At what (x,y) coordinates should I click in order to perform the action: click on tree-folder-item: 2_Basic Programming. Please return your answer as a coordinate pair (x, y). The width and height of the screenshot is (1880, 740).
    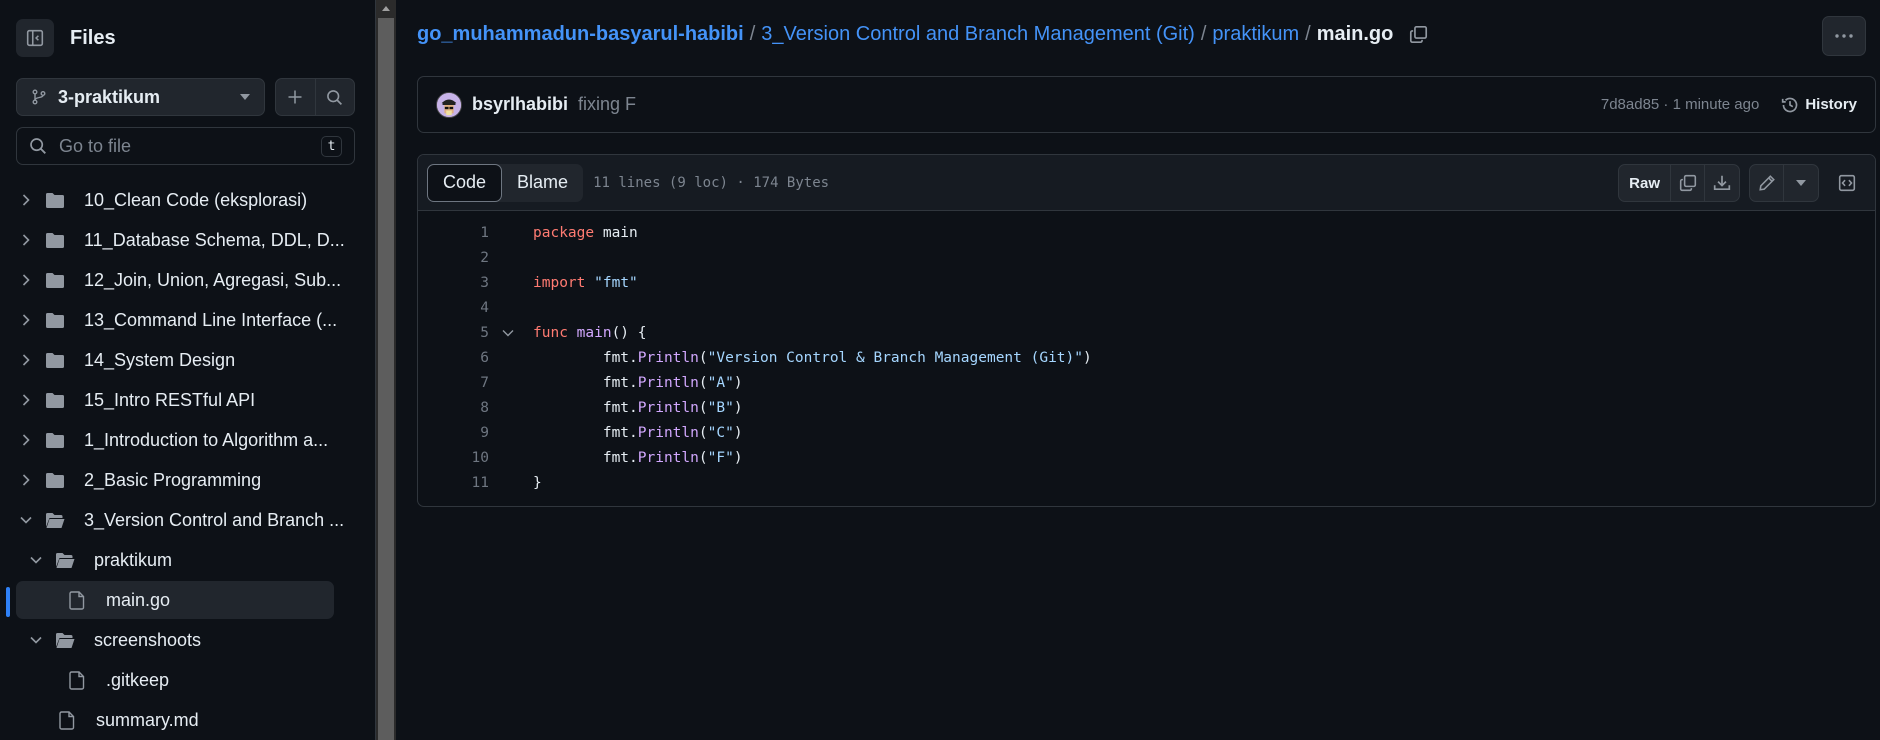
    Looking at the image, I should click on (185, 480).